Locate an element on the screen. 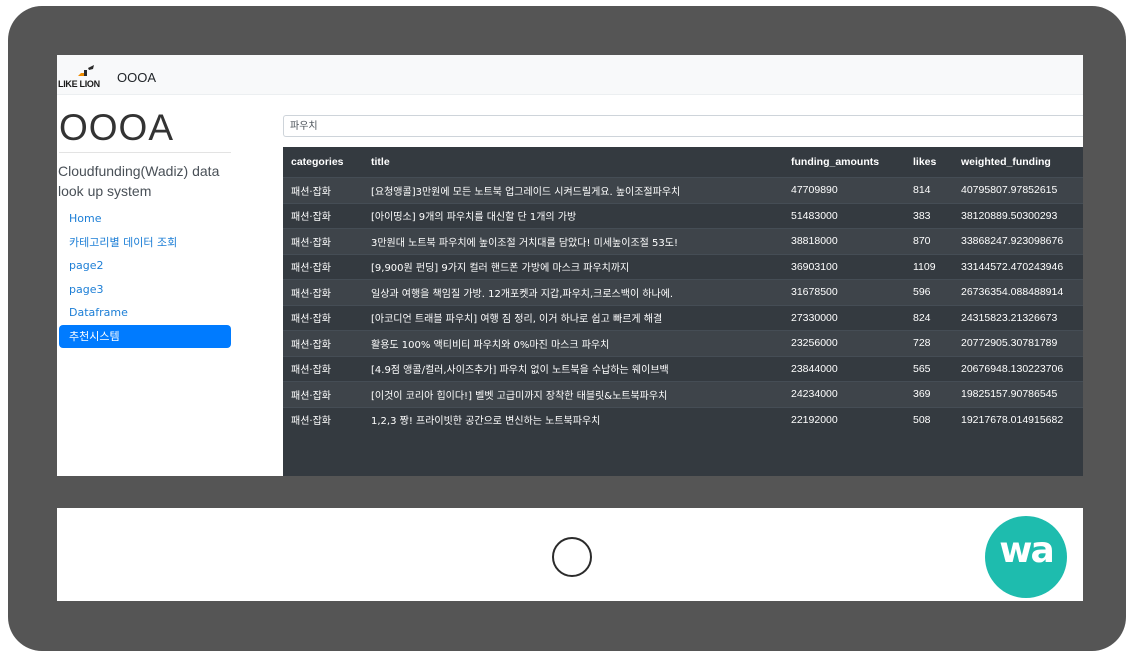  cell-weighted-funding: 19217678.014915682 is located at coordinates (1018, 419).